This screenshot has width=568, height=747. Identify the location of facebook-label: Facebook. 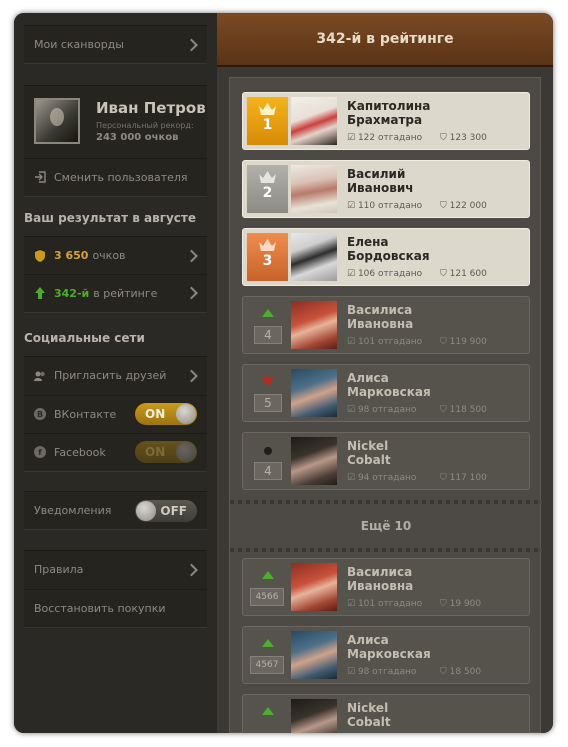
(80, 452).